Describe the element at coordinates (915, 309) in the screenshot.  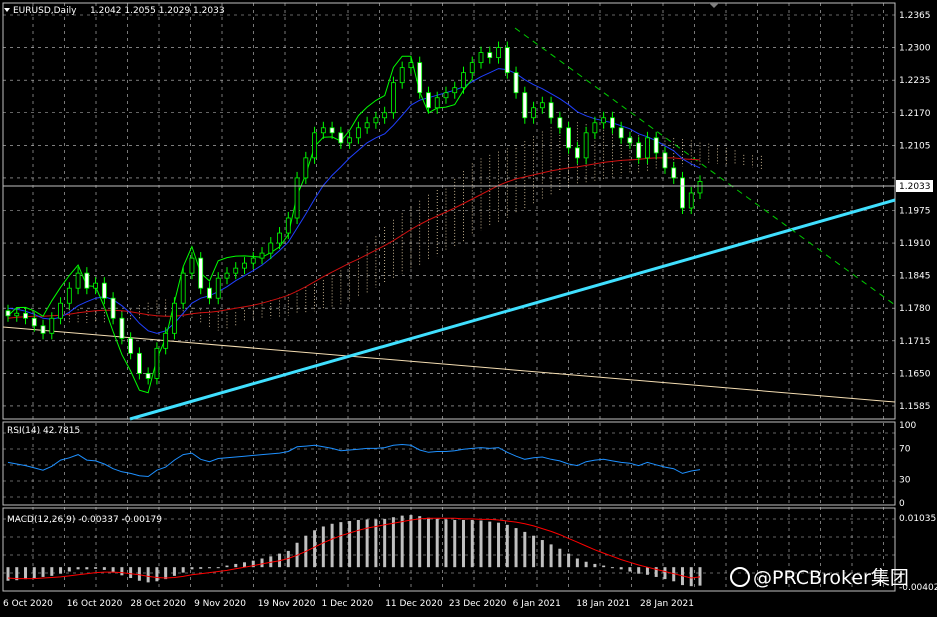
I see `price-tick-label: 1.1780` at that location.